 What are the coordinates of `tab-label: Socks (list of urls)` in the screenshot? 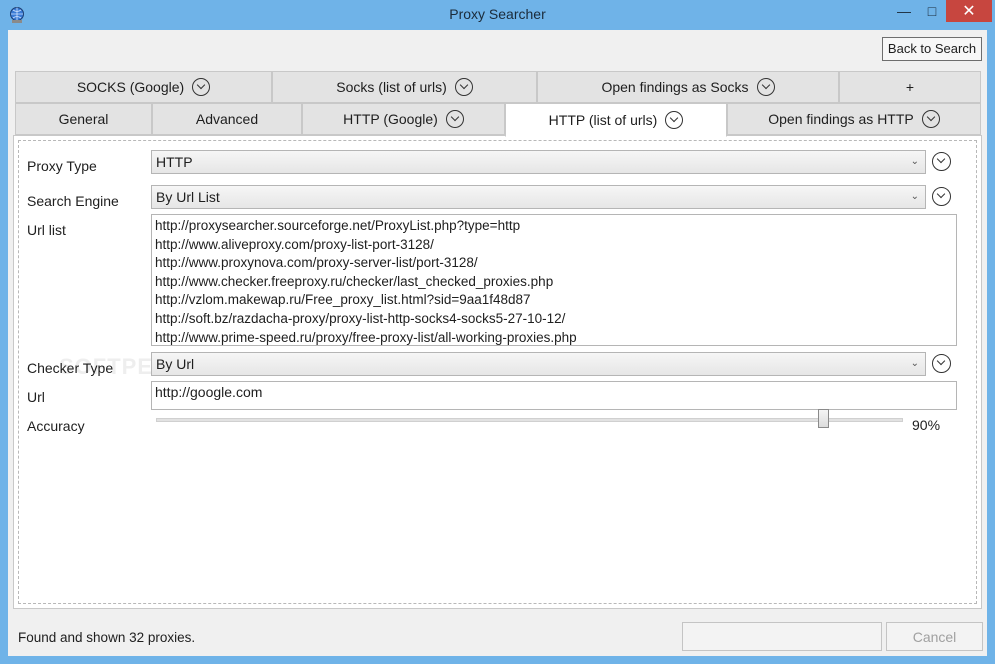 It's located at (391, 87).